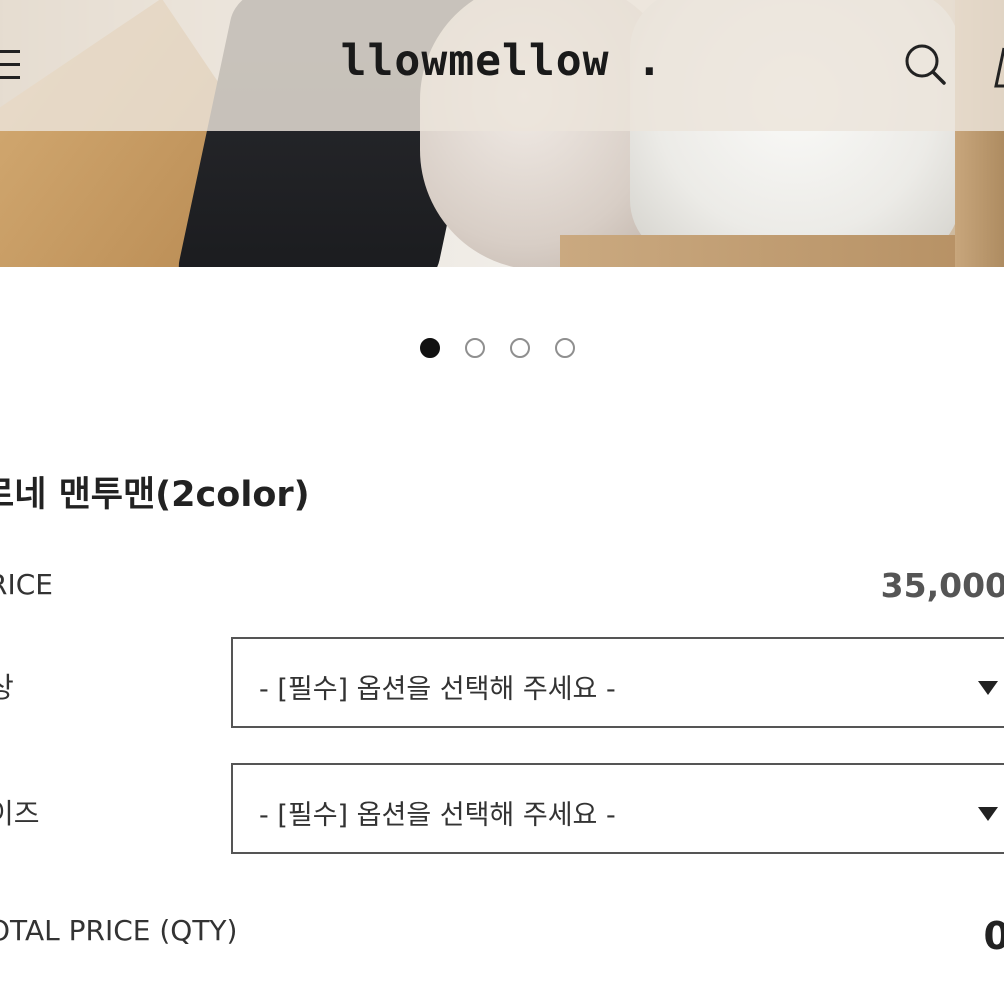 The height and width of the screenshot is (1004, 1004). Describe the element at coordinates (617, 682) in the screenshot. I see `color-select: - [필수] 옵션을 선택해 주세요 -` at that location.